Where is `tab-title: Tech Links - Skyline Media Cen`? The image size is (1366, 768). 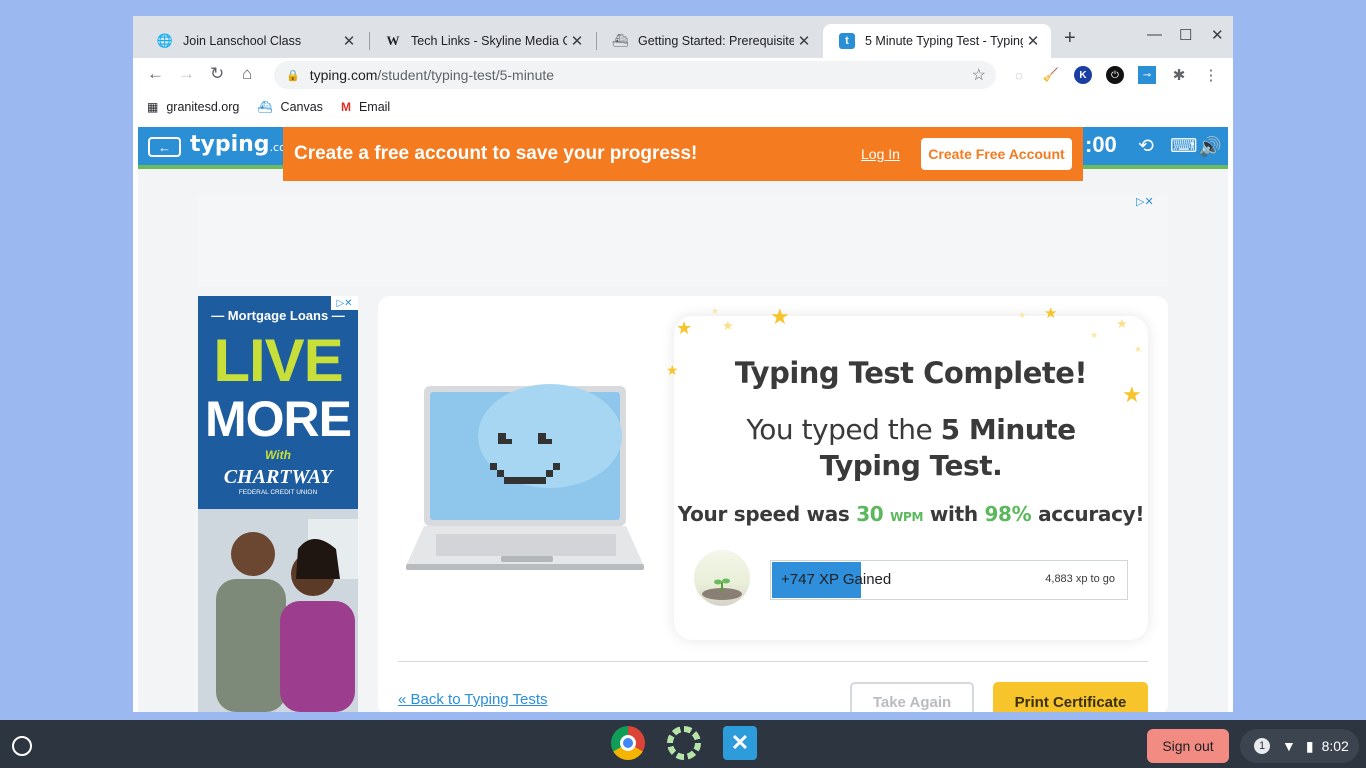
tab-title: Tech Links - Skyline Media Cen is located at coordinates (489, 41).